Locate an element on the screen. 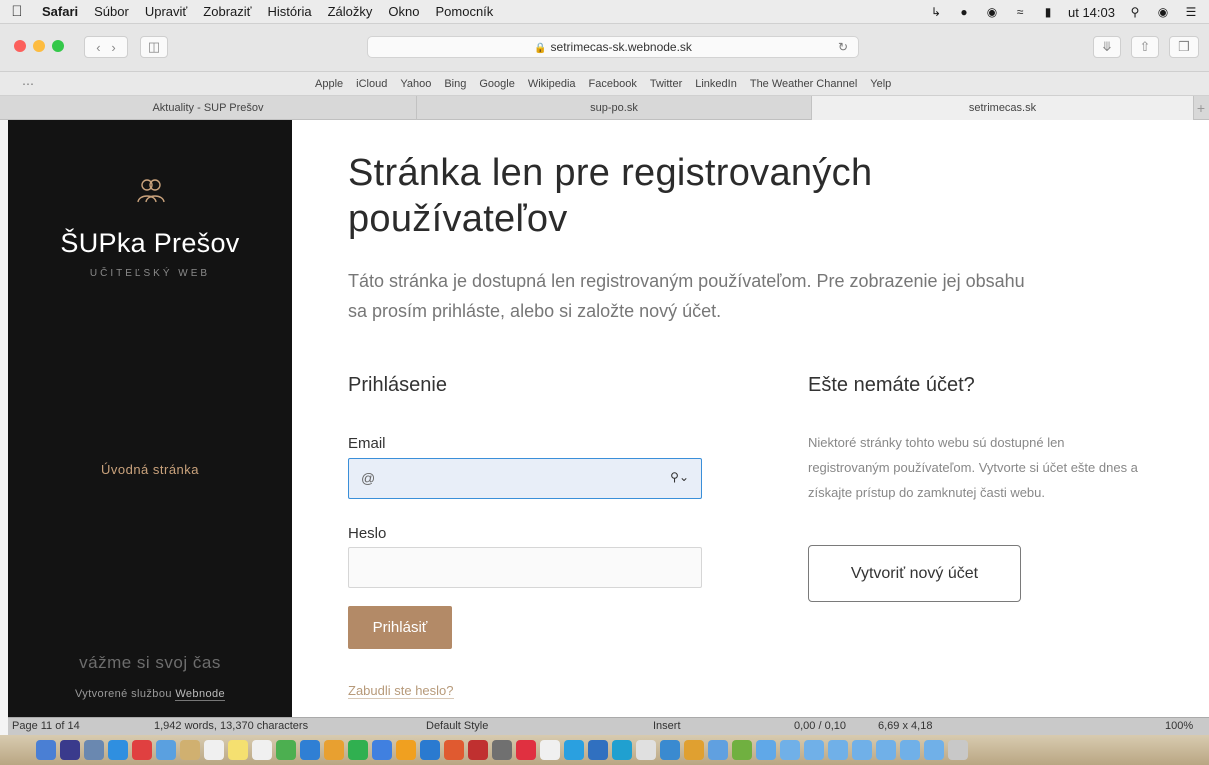 The height and width of the screenshot is (765, 1209). safari-icon is located at coordinates (118, 750).